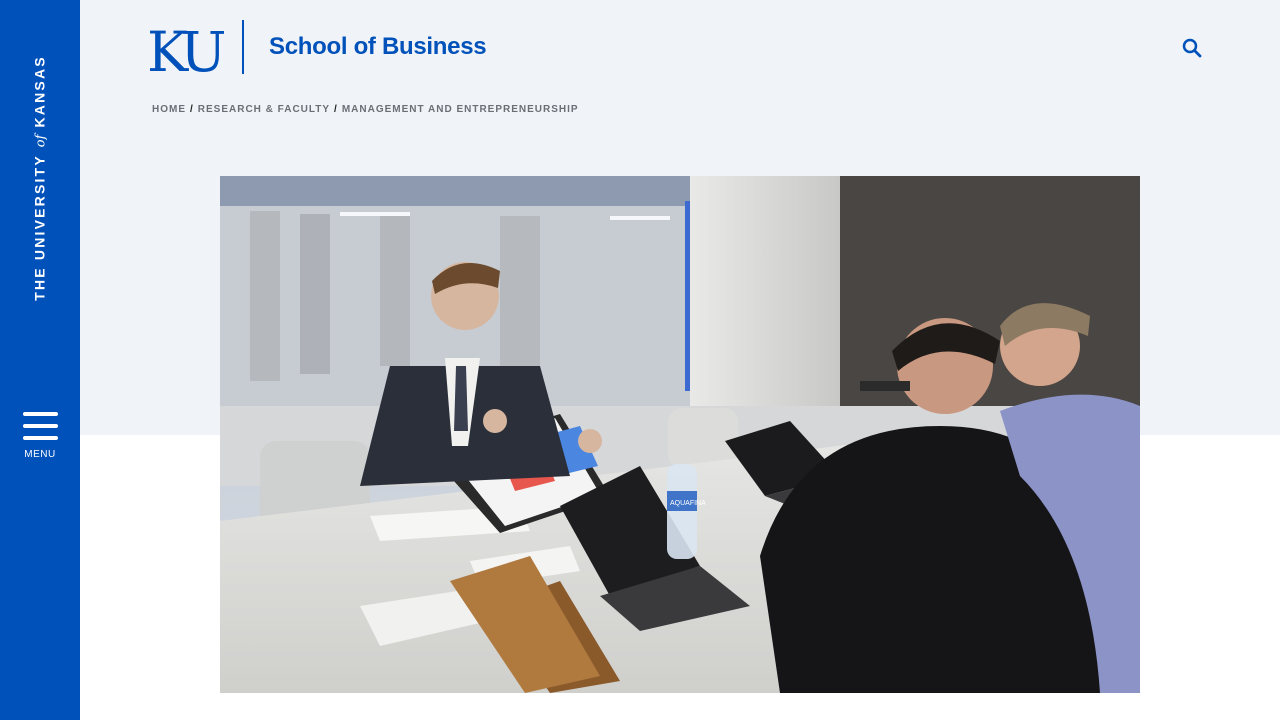 The width and height of the screenshot is (1280, 720). I want to click on search-icon, so click(1192, 48).